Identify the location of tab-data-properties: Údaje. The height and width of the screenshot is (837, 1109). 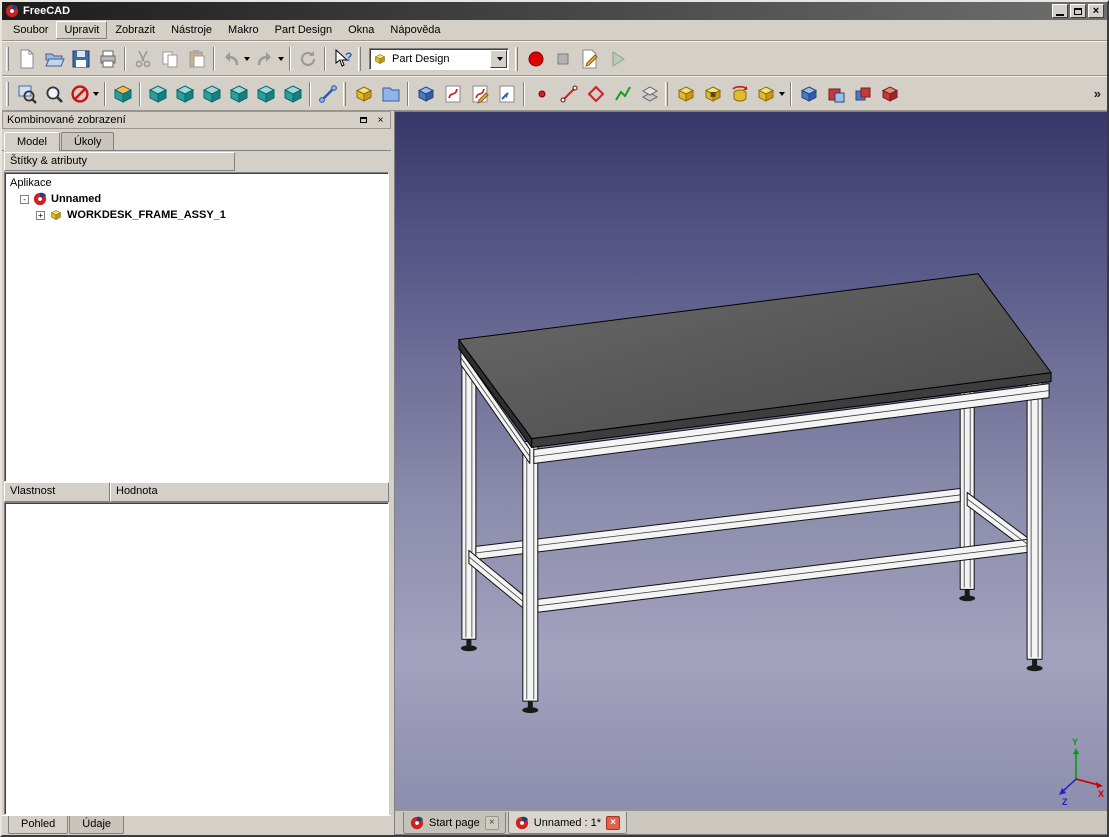
(97, 825).